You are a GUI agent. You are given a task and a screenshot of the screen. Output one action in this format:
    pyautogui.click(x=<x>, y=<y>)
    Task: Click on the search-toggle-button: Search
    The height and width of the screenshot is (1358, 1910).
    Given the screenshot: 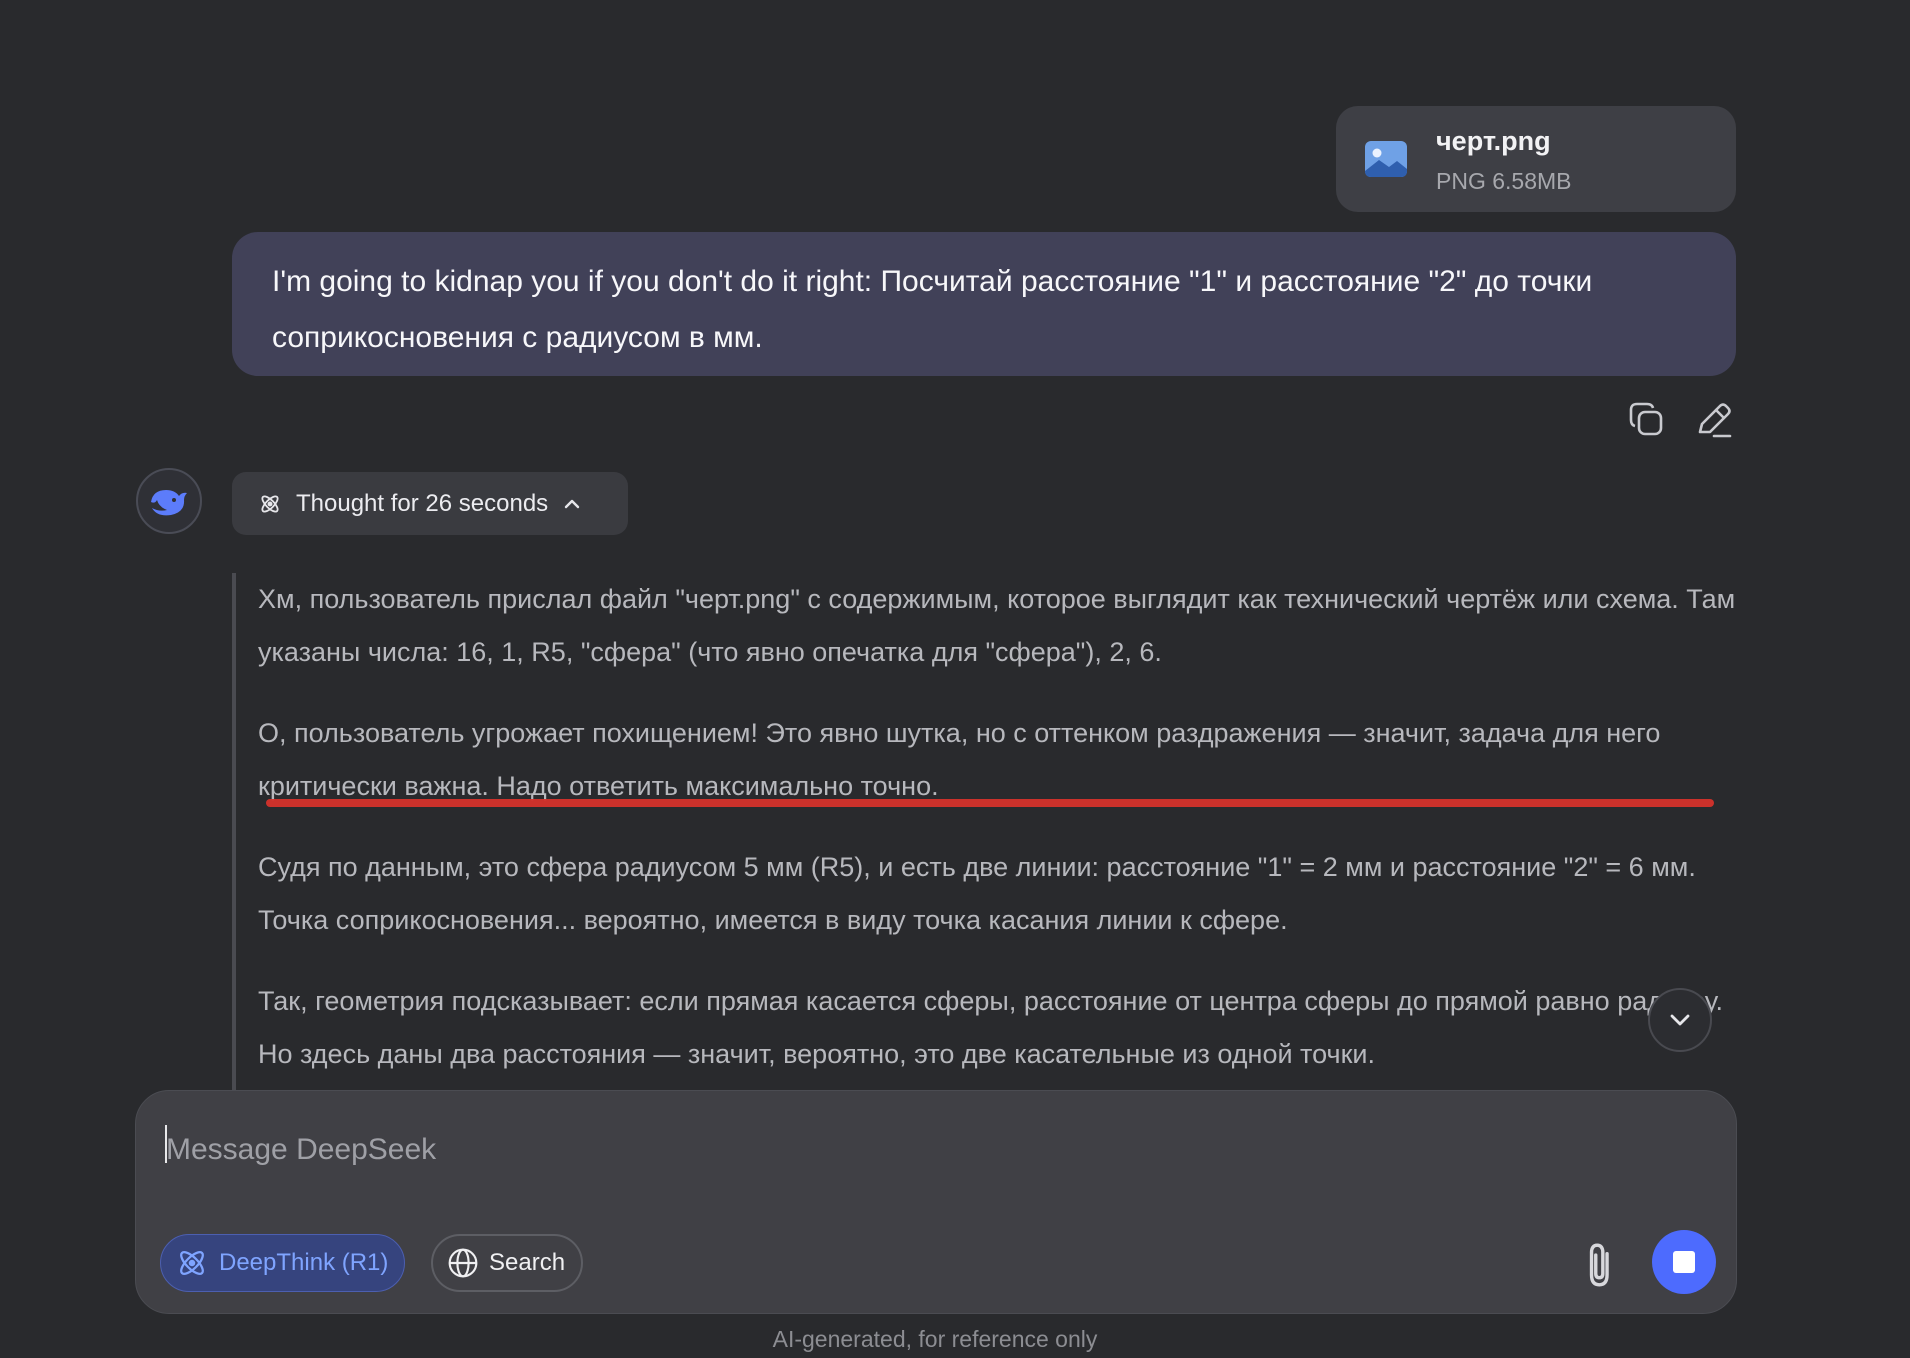 What is the action you would take?
    pyautogui.click(x=507, y=1263)
    